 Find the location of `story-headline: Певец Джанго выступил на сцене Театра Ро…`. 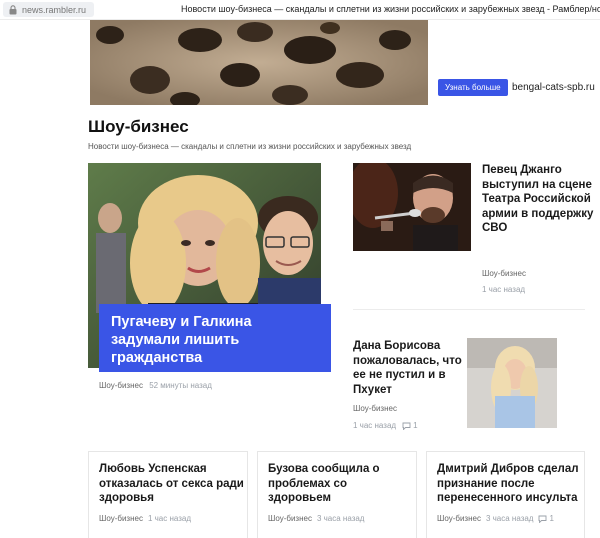

story-headline: Певец Джанго выступил на сцене Театра Ро… is located at coordinates (539, 199).